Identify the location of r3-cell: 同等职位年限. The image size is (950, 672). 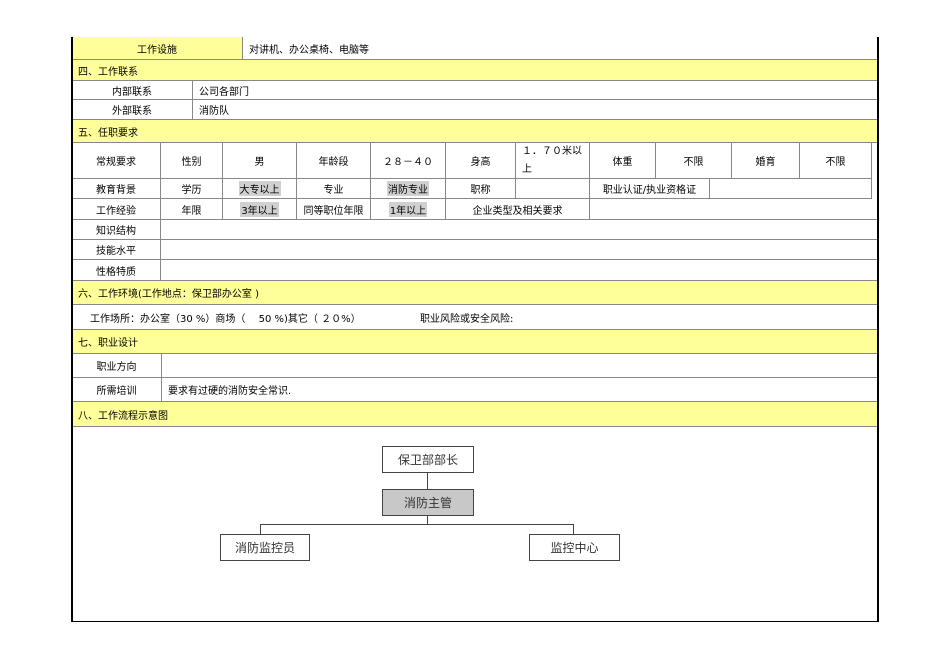
(334, 209).